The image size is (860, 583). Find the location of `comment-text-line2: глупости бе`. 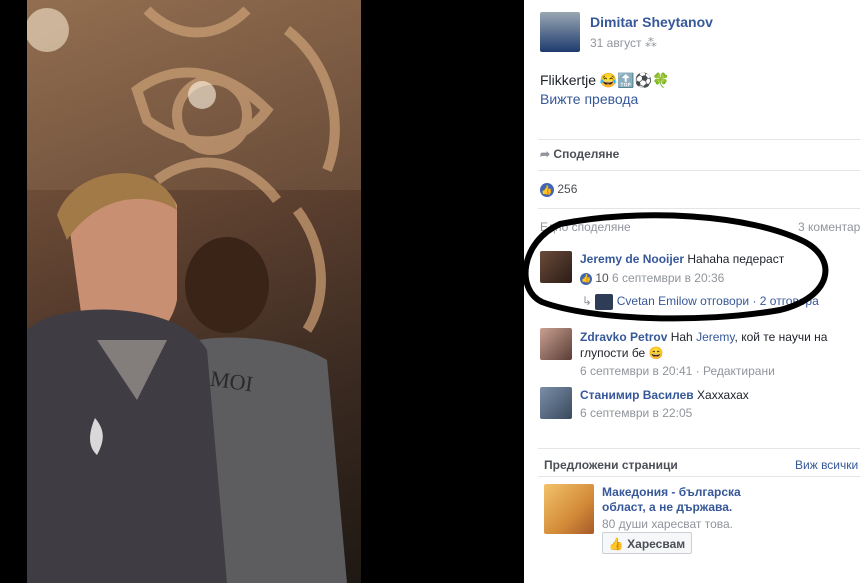

comment-text-line2: глупости бе is located at coordinates (613, 353).